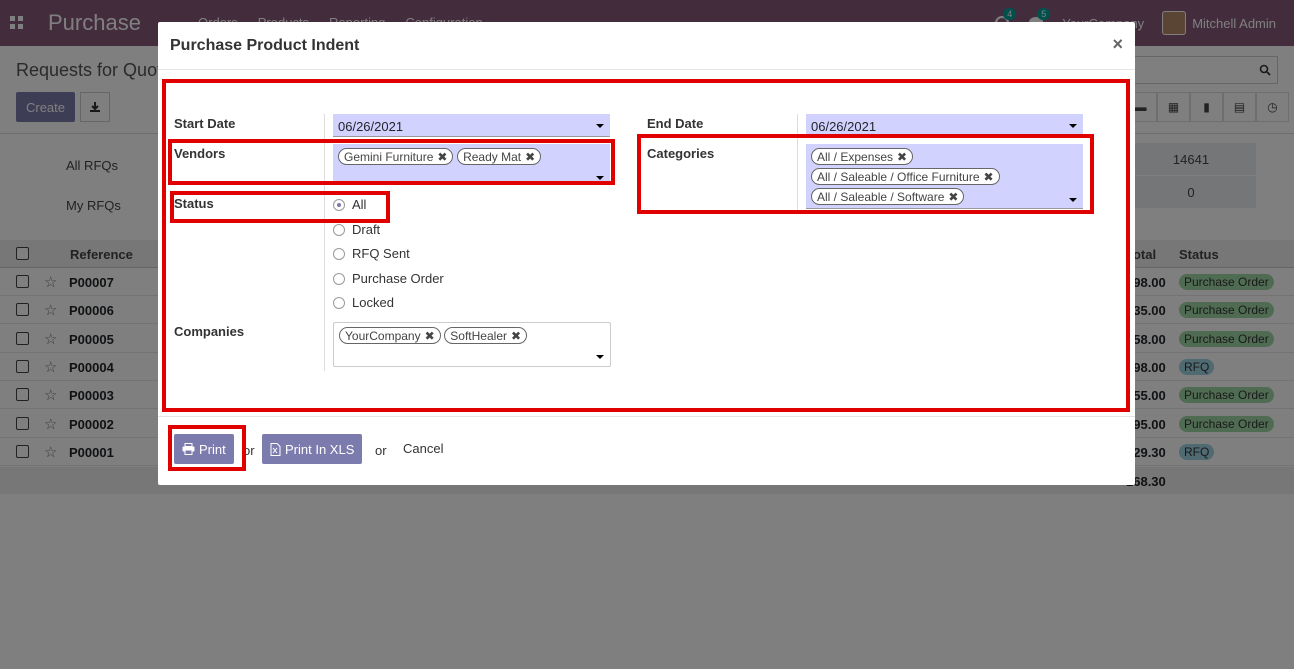 The image size is (1294, 669). Describe the element at coordinates (388, 278) in the screenshot. I see `status-radio-purchase-order: Purchase Order` at that location.